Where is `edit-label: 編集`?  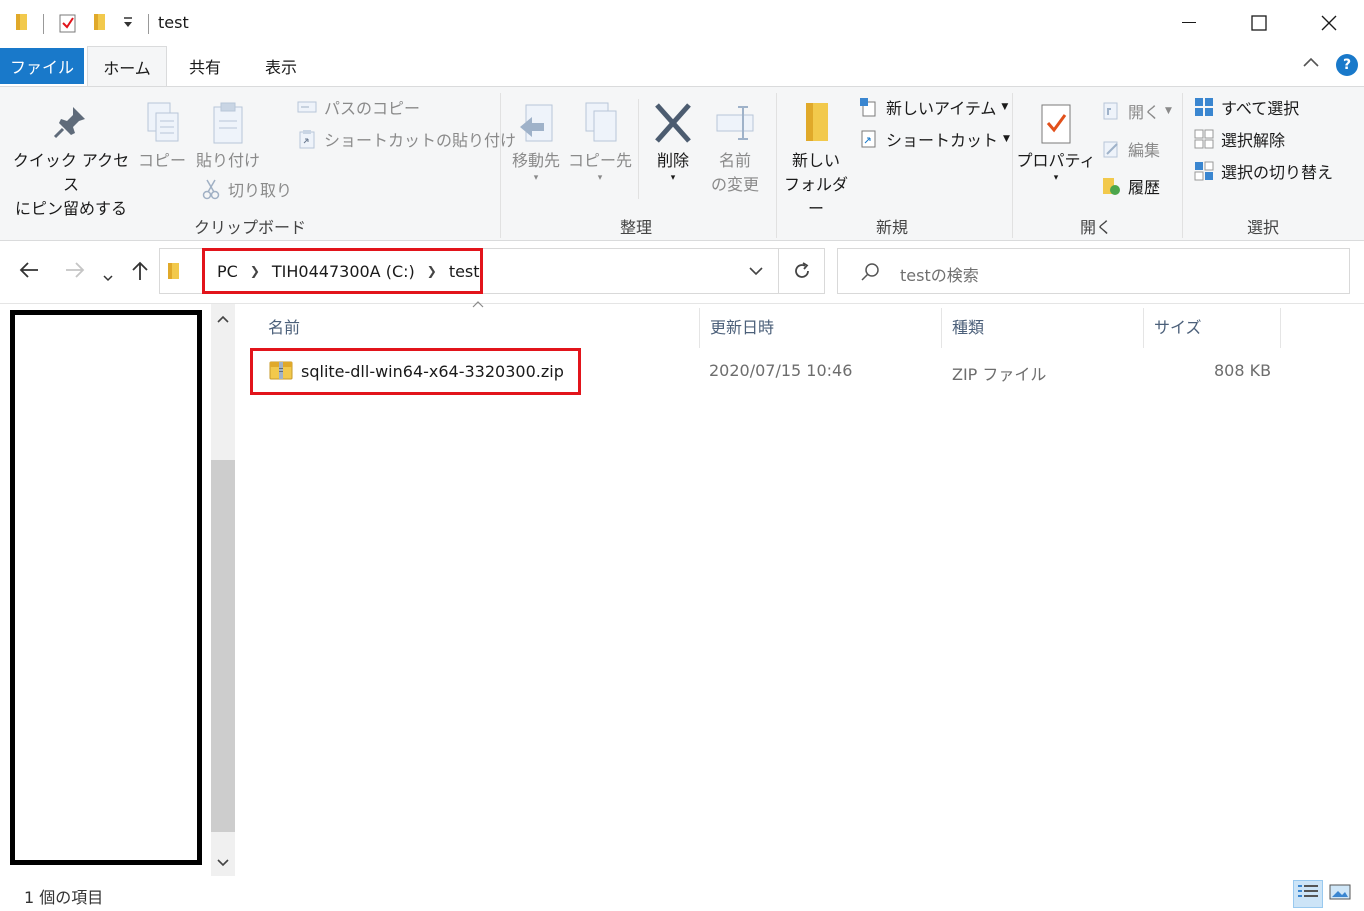 edit-label: 編集 is located at coordinates (1144, 150).